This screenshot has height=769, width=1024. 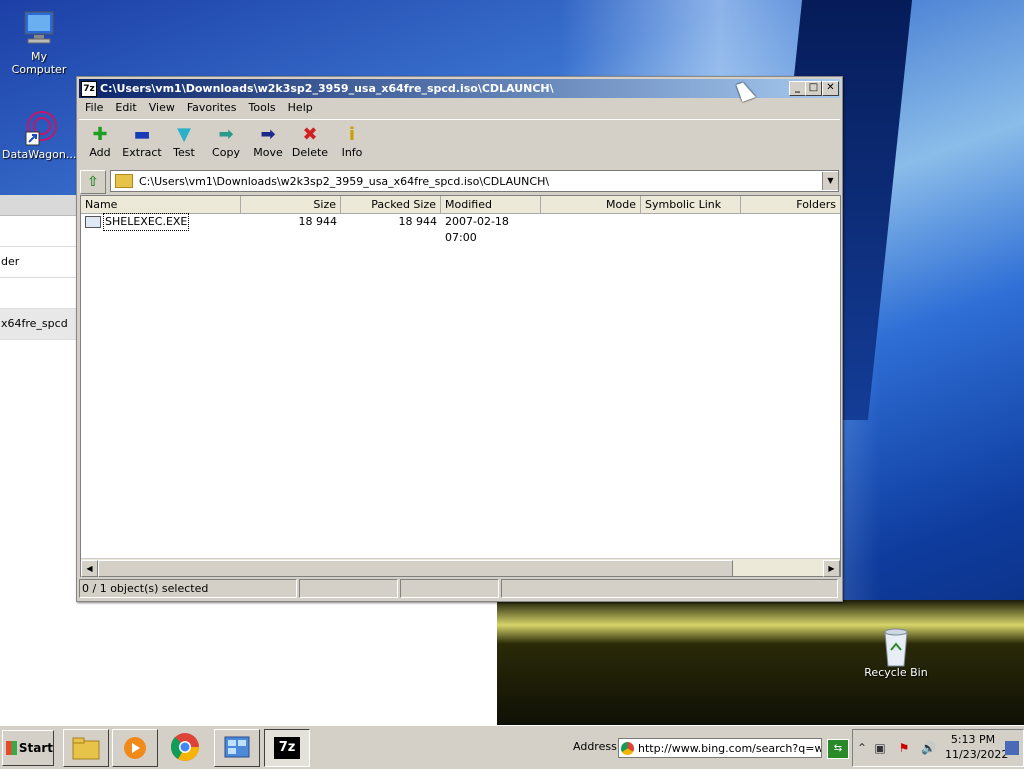 What do you see at coordinates (896, 646) in the screenshot?
I see `recycle-bin-icon` at bounding box center [896, 646].